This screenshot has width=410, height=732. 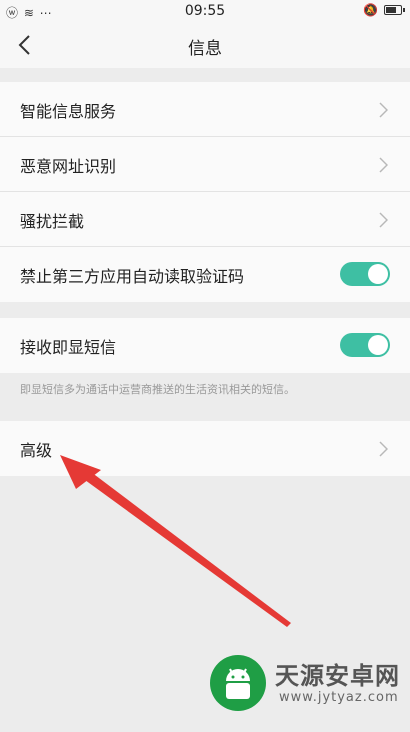 What do you see at coordinates (157, 389) in the screenshot?
I see `flash-sms-note: 即显短信多为通话中运营商推送的生活资讯相关的短信。` at bounding box center [157, 389].